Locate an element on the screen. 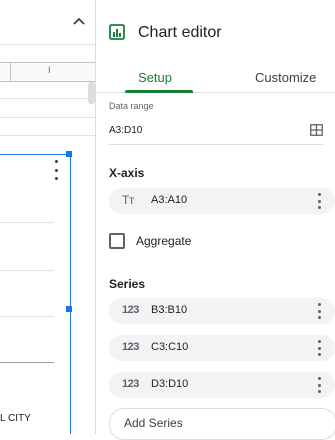 The height and width of the screenshot is (440, 335). data-range-field: A3:D10 is located at coordinates (216, 133).